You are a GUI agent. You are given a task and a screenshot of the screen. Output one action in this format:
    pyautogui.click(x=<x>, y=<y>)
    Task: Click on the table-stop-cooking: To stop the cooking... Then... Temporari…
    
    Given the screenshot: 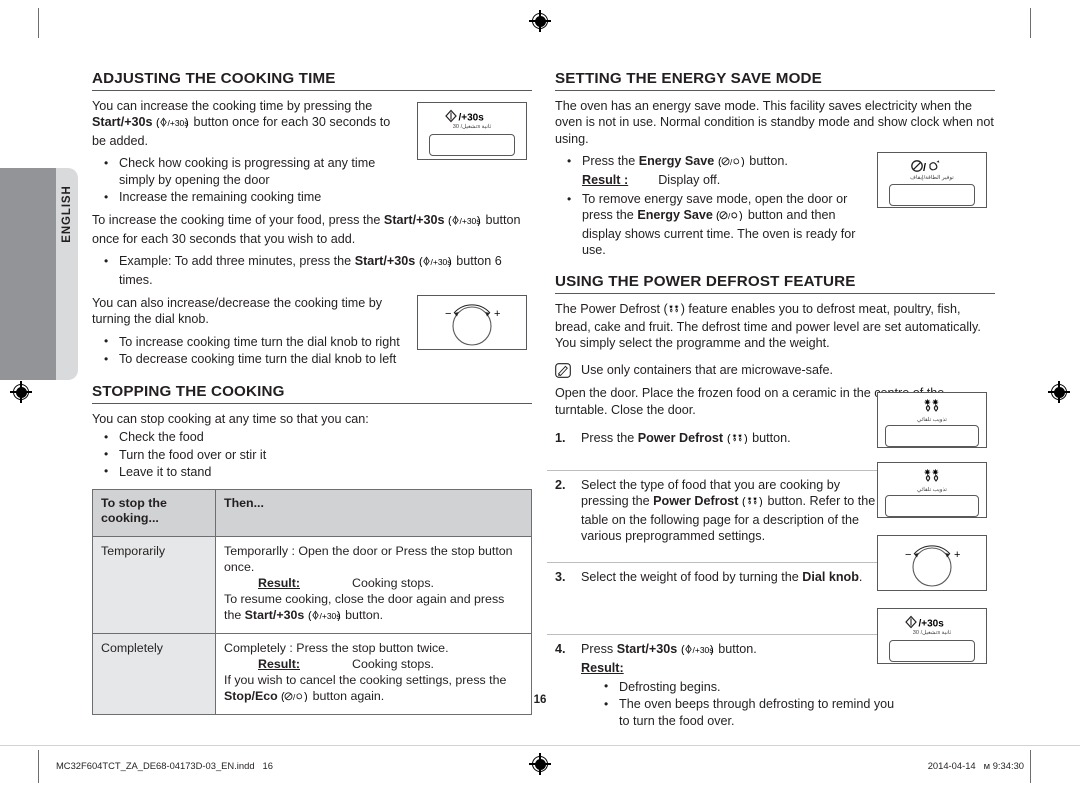 What is the action you would take?
    pyautogui.click(x=312, y=602)
    